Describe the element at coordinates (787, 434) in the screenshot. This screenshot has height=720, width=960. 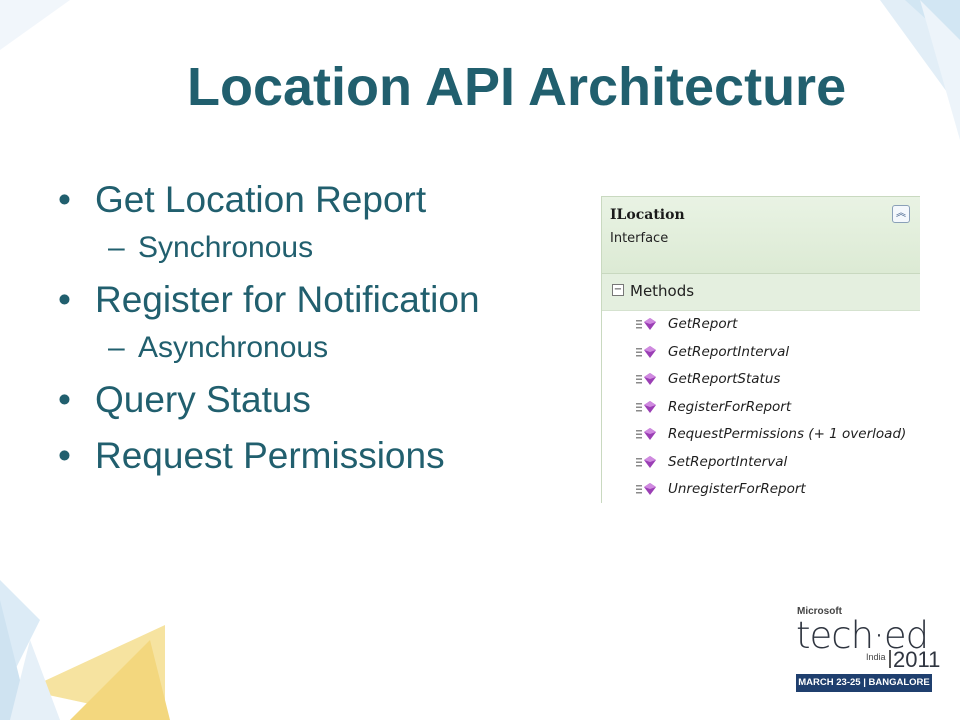
I see `method-name: RequestPermissions (+ 1 overload)` at that location.